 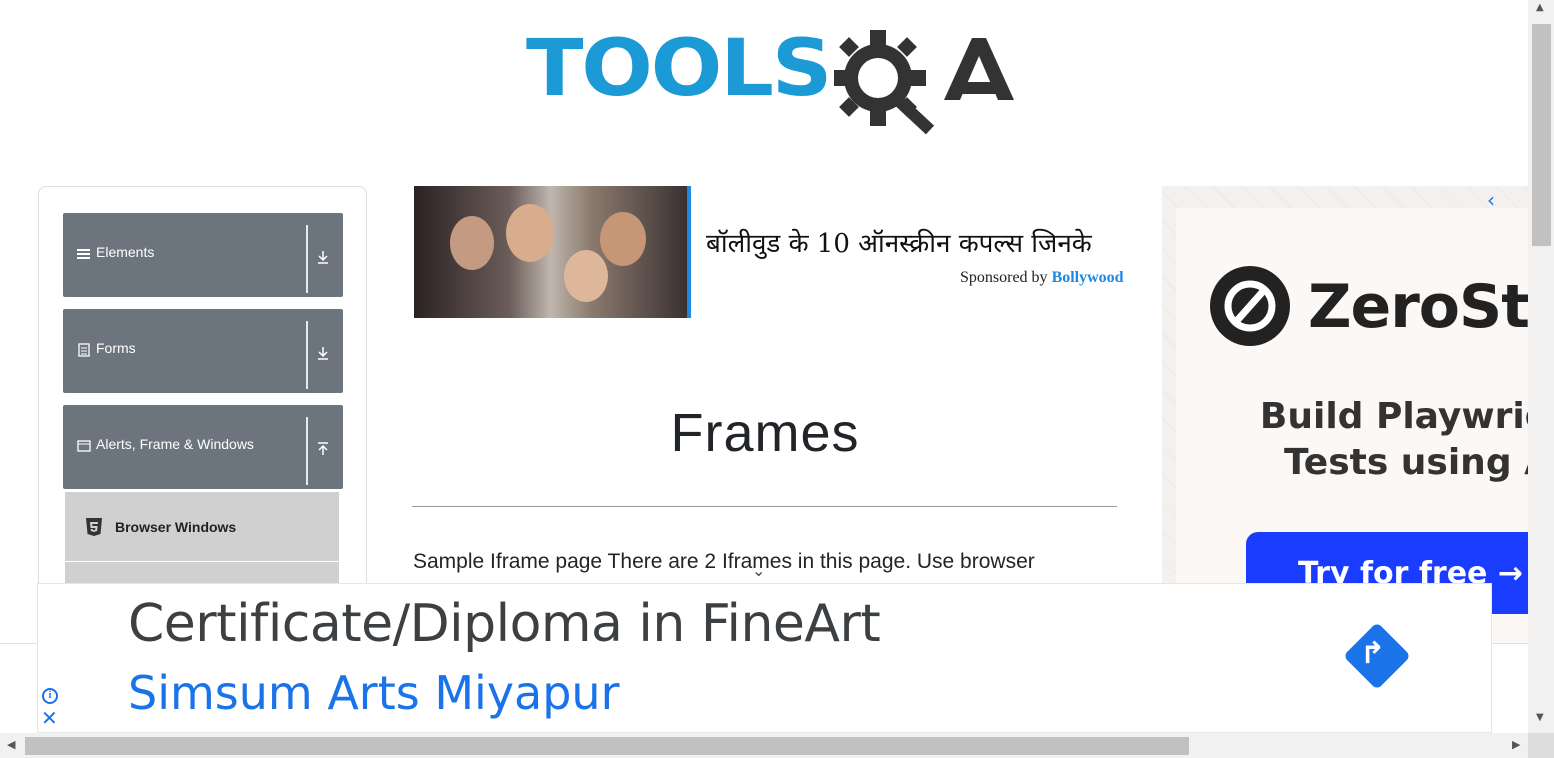 I want to click on sponsored-image, so click(x=552, y=252).